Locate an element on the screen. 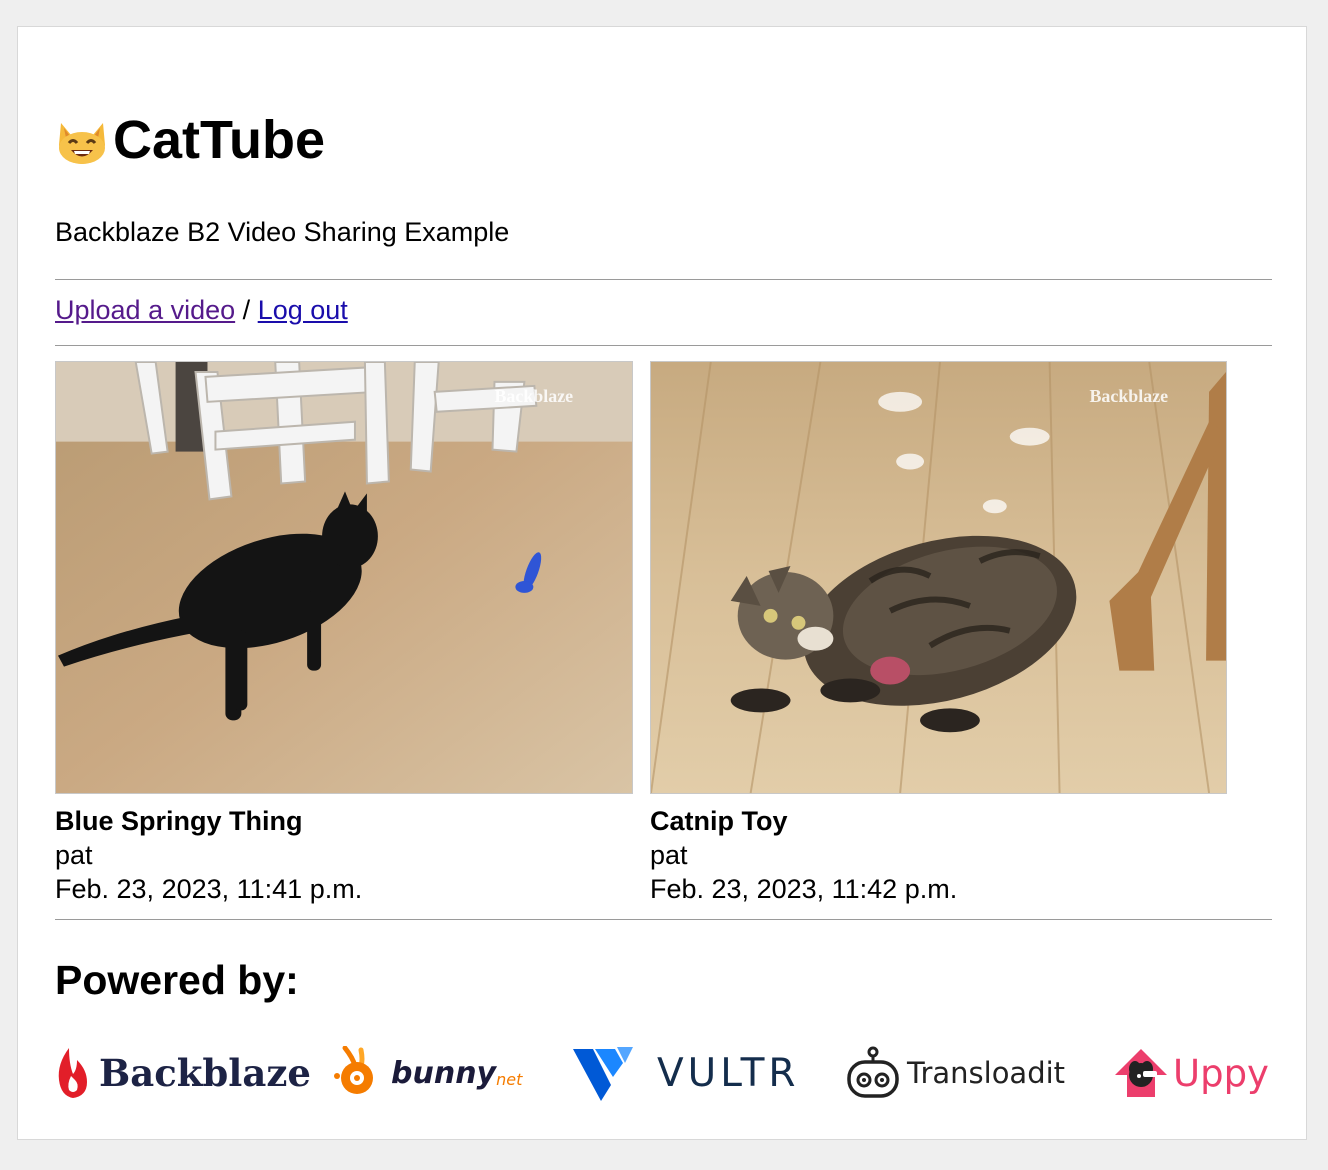 The height and width of the screenshot is (1170, 1328). bunny-rabbit-icon is located at coordinates (353, 1070).